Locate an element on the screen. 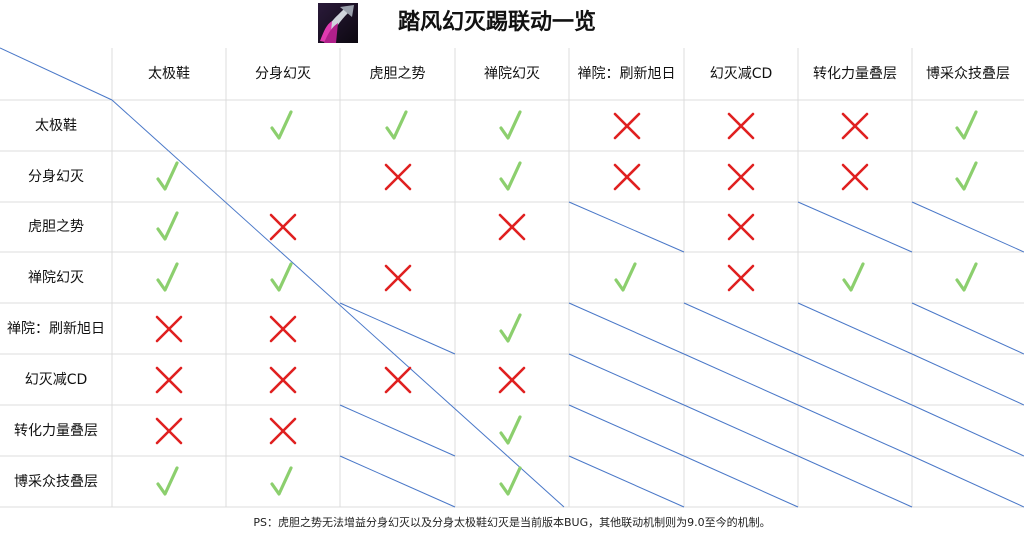 The height and width of the screenshot is (541, 1024). row-header: 禅院：刷新旭日 is located at coordinates (56, 328).